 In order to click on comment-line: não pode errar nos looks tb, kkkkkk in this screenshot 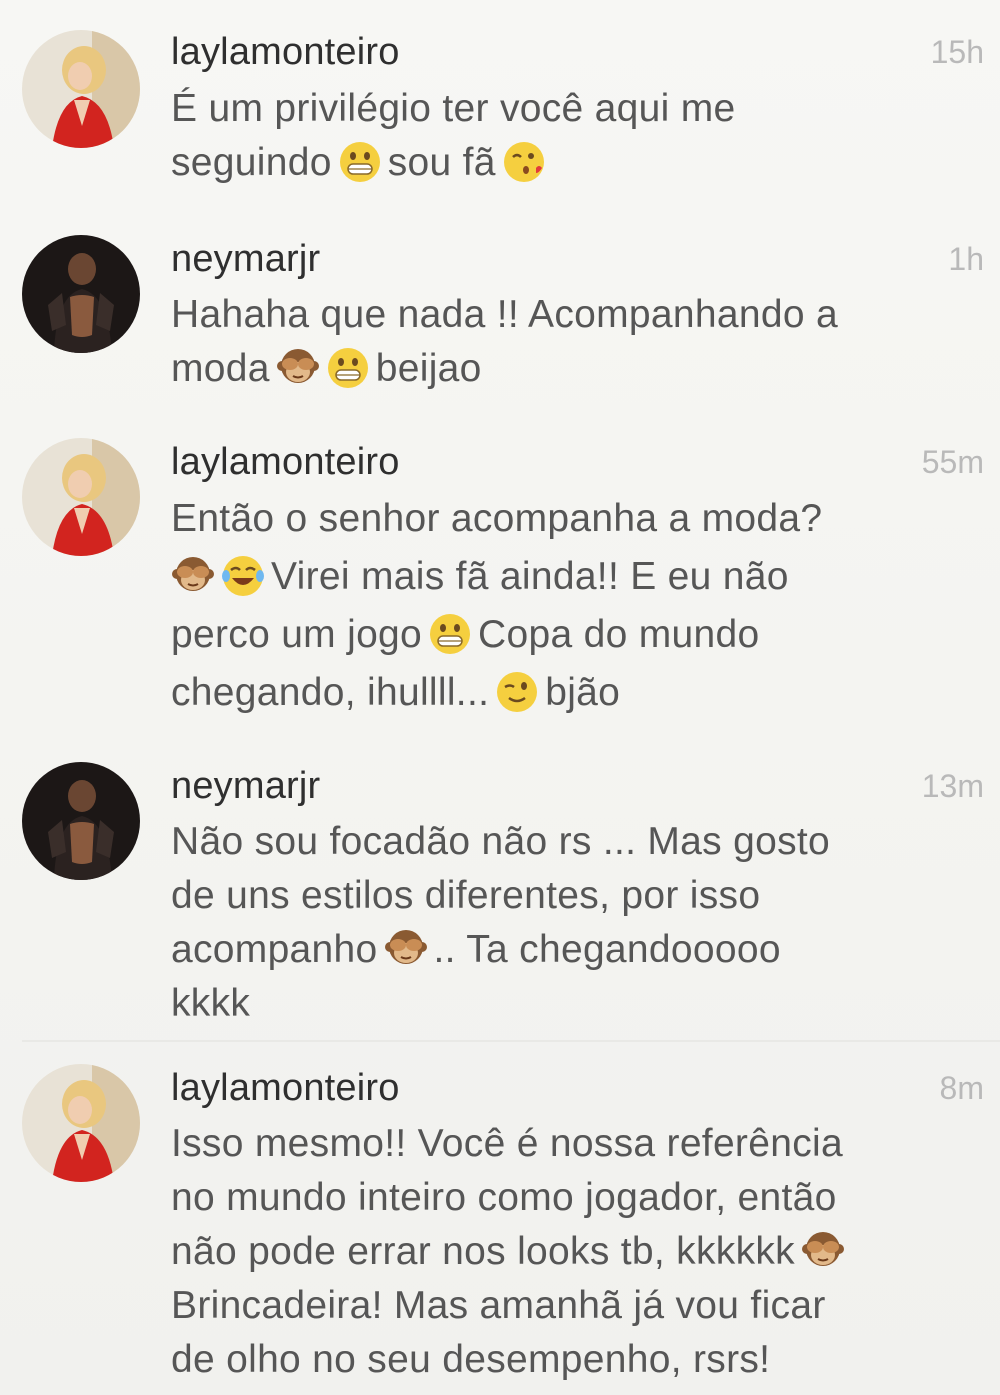, I will do `click(483, 1251)`.